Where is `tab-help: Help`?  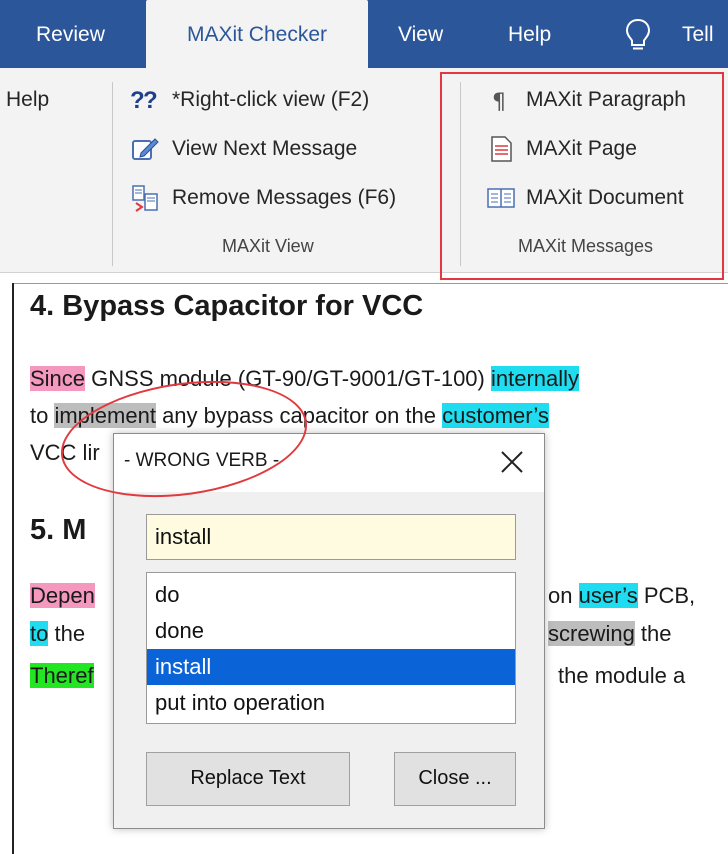
tab-help: Help is located at coordinates (529, 34).